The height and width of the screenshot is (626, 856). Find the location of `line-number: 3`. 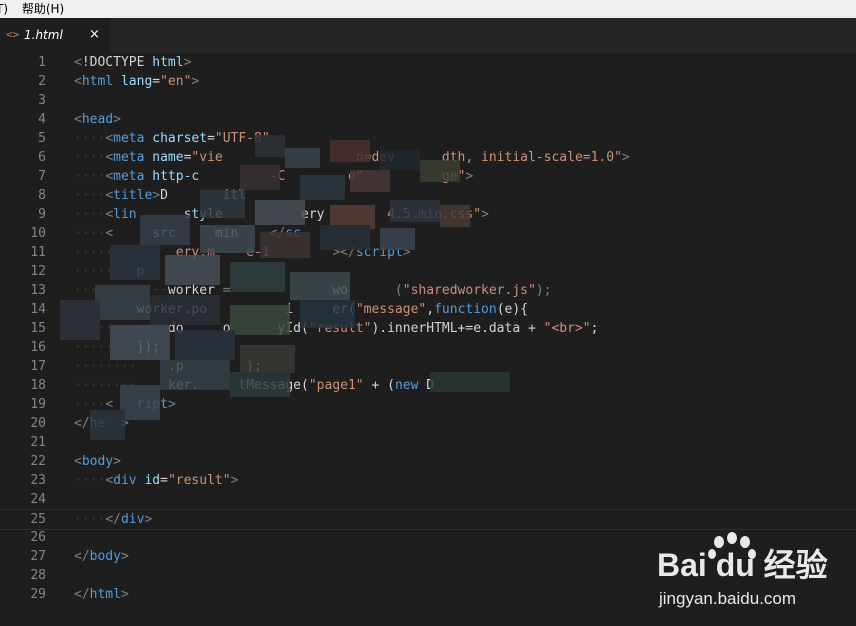

line-number: 3 is located at coordinates (42, 100).